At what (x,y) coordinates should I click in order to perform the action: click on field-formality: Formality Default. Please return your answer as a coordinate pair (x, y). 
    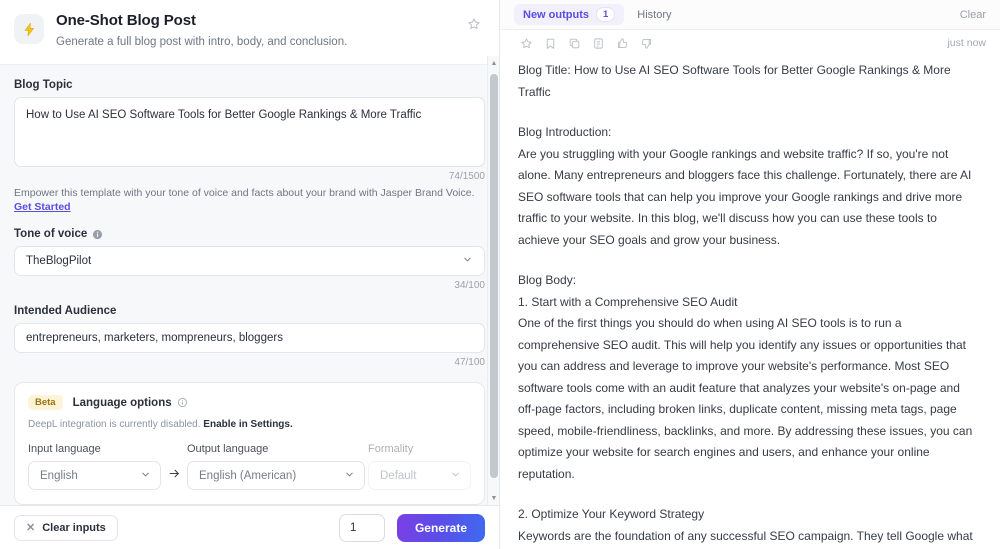
    Looking at the image, I should click on (419, 466).